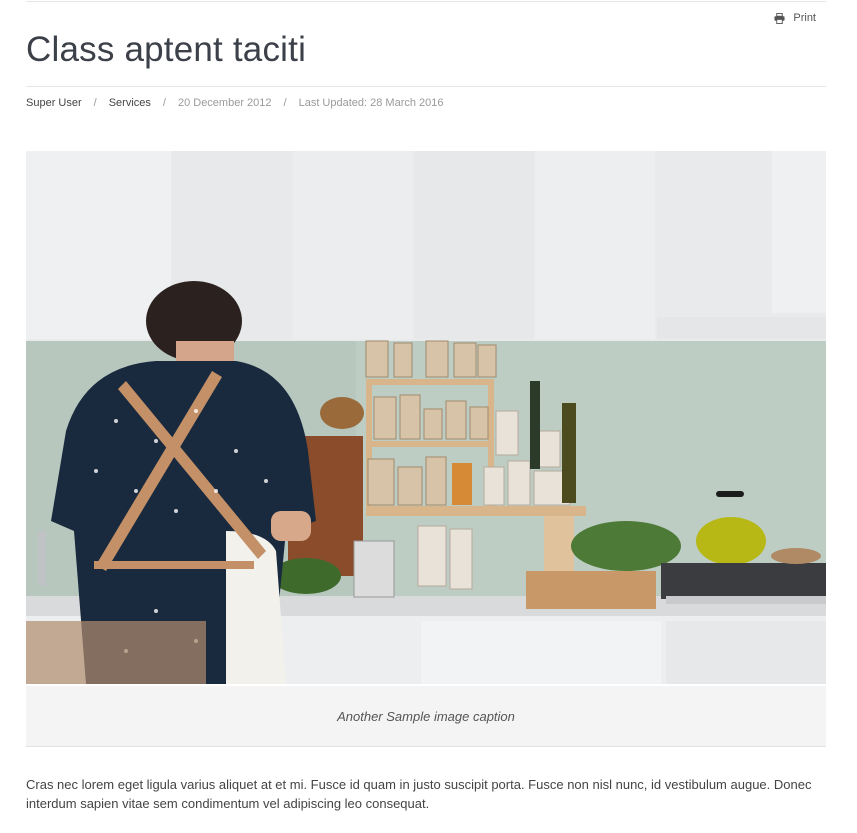 This screenshot has height=833, width=857. Describe the element at coordinates (166, 49) in the screenshot. I see `article-title: Class aptent taciti` at that location.